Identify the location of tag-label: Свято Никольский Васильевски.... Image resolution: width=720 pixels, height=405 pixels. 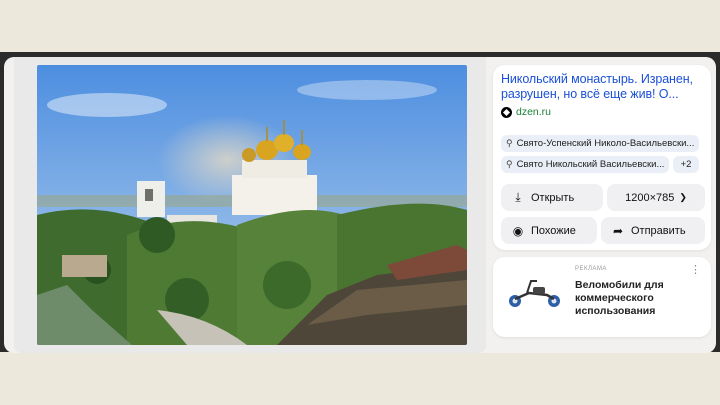
(590, 164).